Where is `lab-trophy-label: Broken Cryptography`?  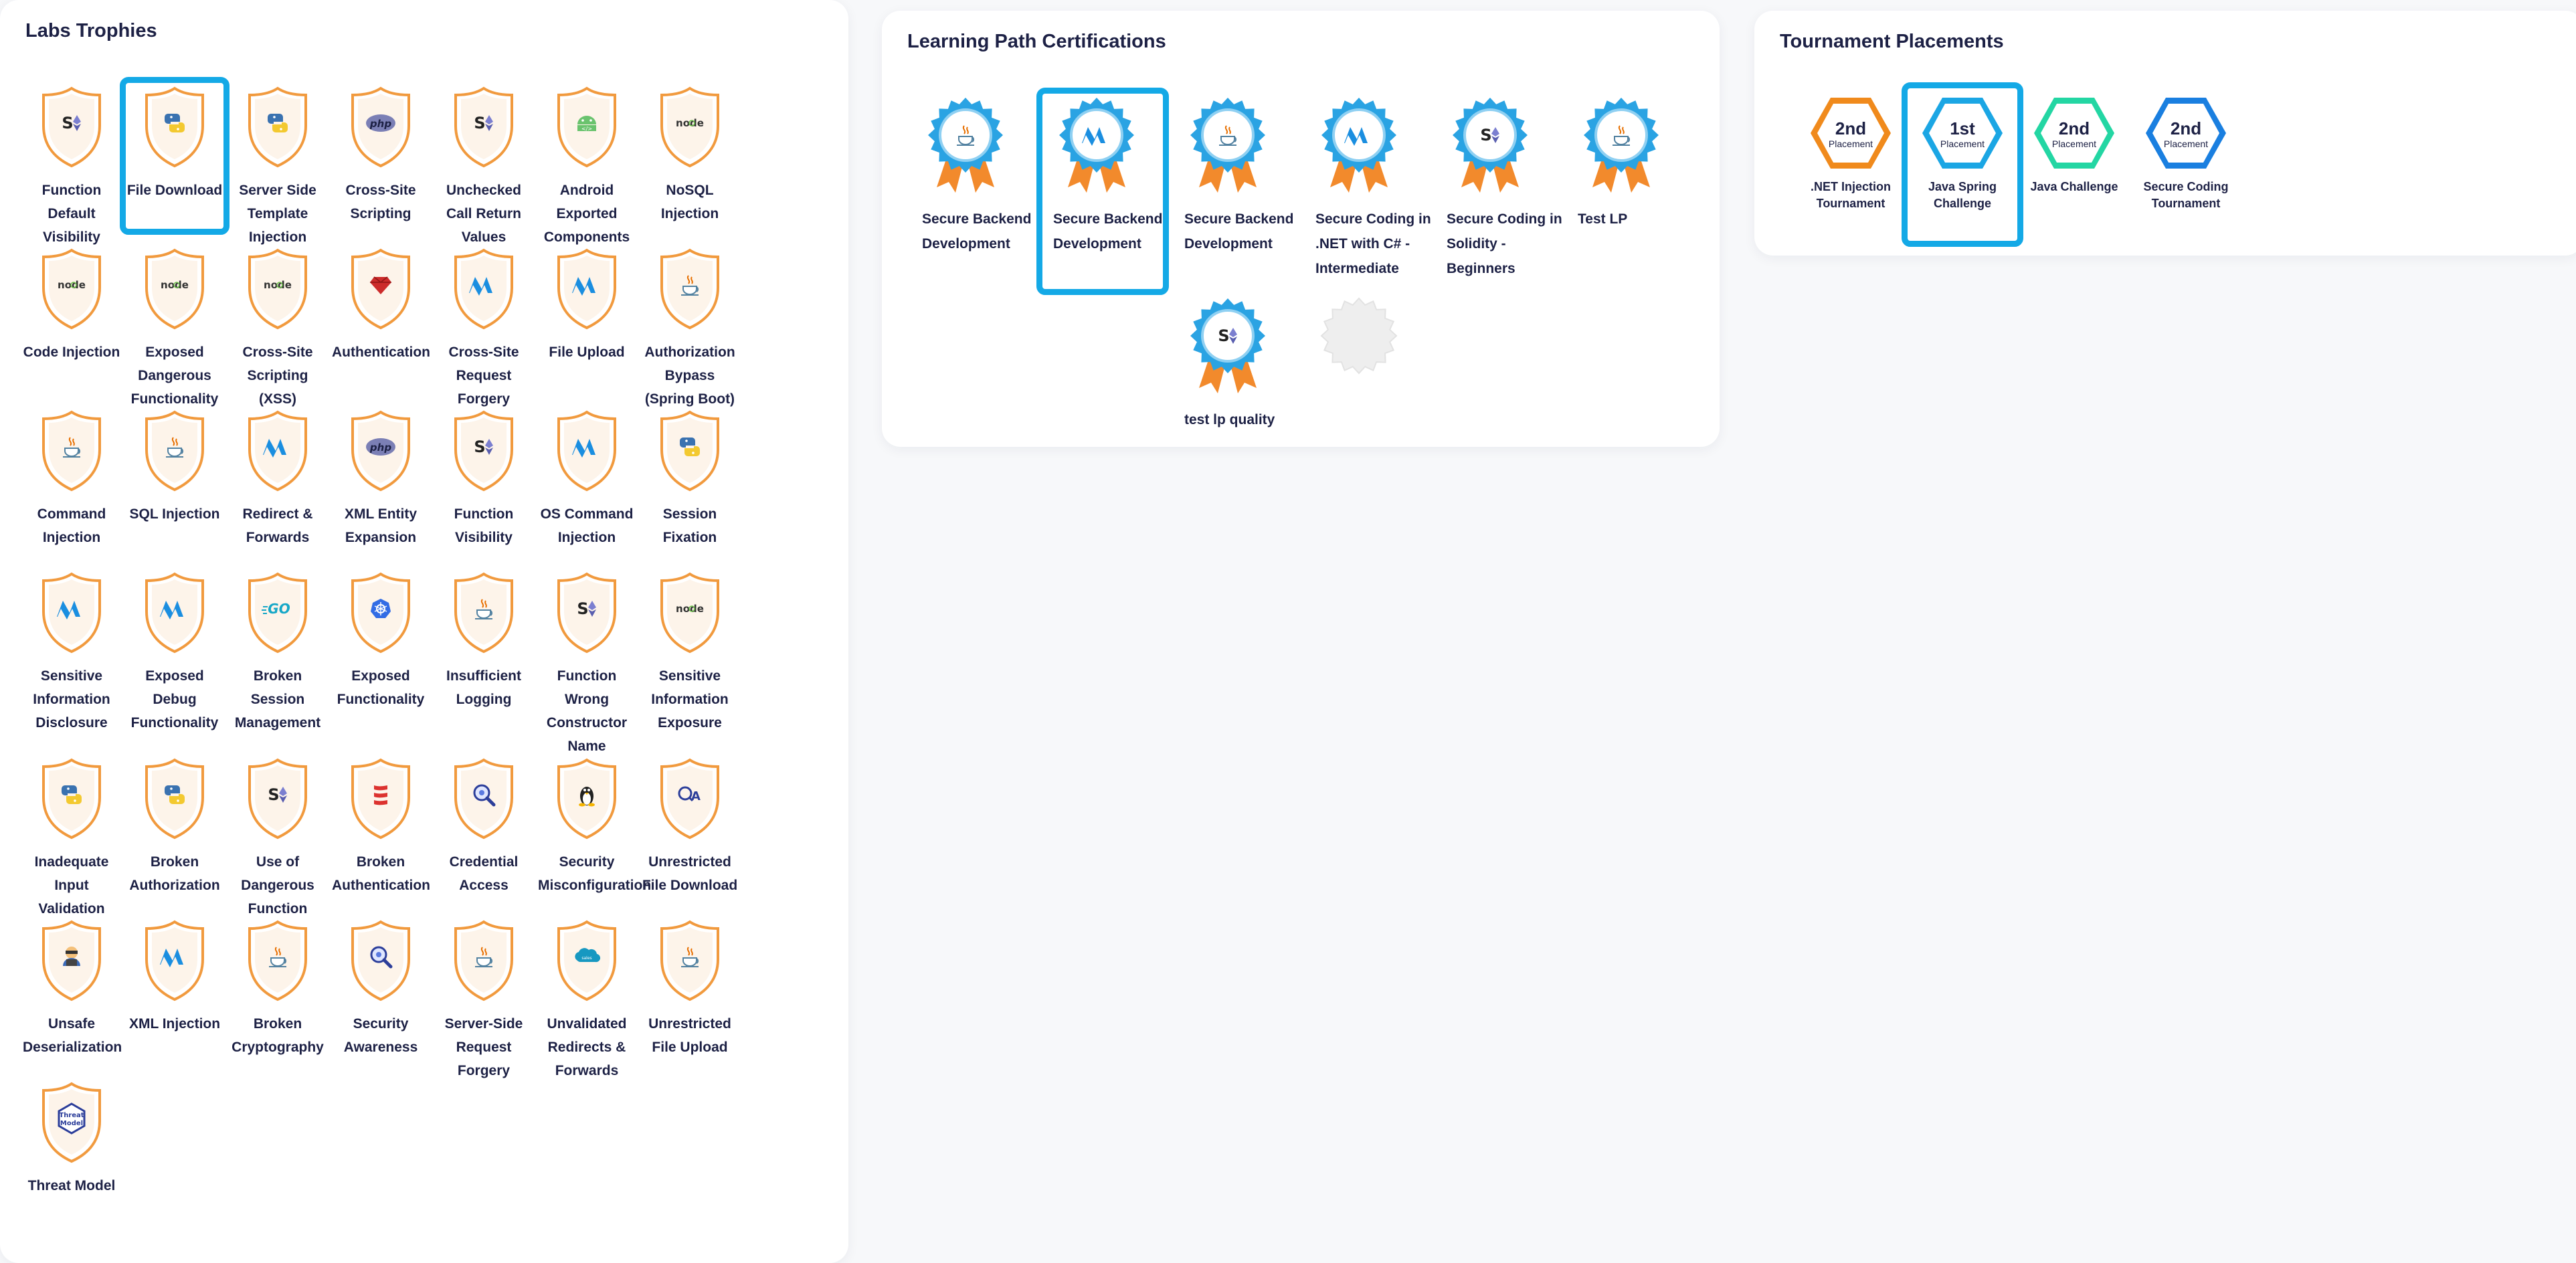
lab-trophy-label: Broken Cryptography is located at coordinates (278, 1035).